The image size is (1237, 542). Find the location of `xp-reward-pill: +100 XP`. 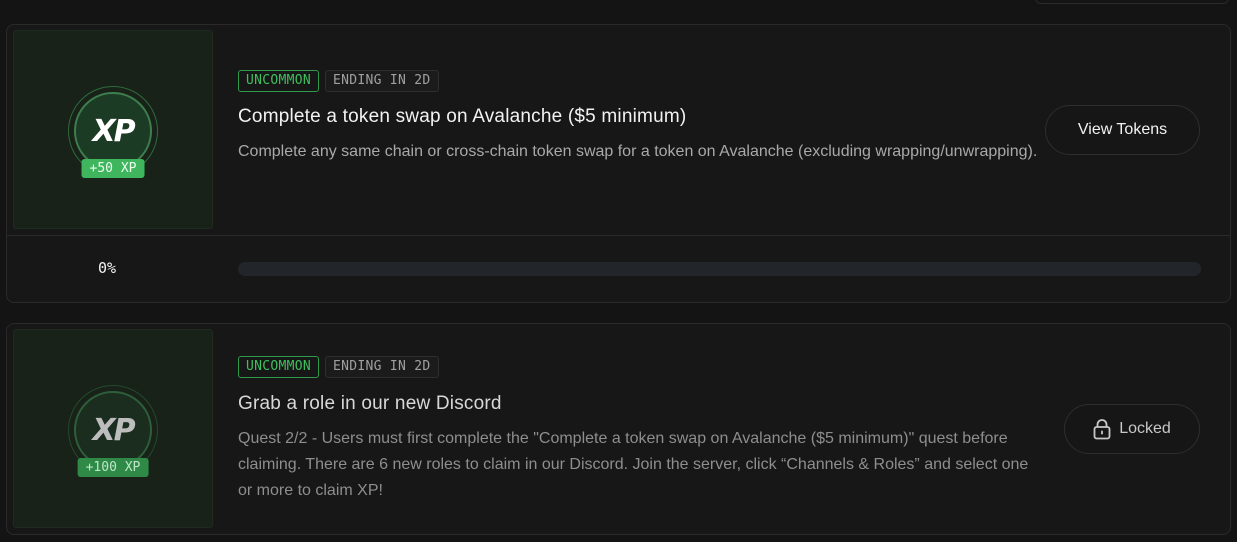

xp-reward-pill: +100 XP is located at coordinates (113, 467).